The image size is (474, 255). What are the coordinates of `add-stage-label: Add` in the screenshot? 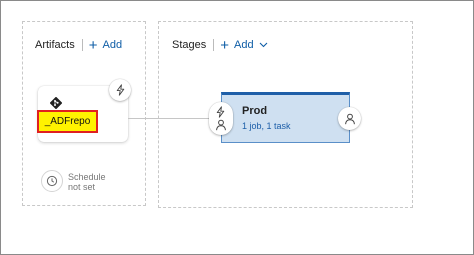 It's located at (244, 45).